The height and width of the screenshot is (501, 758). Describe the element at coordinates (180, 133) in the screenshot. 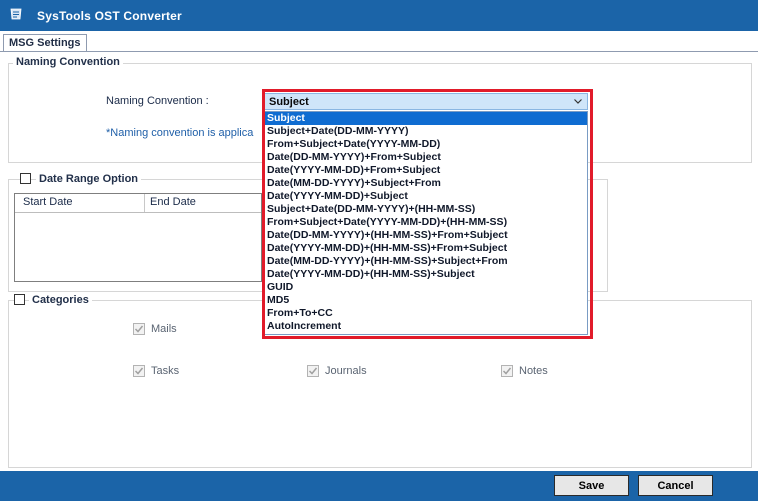

I see `naming-convention-note: *Naming convention is applica` at that location.